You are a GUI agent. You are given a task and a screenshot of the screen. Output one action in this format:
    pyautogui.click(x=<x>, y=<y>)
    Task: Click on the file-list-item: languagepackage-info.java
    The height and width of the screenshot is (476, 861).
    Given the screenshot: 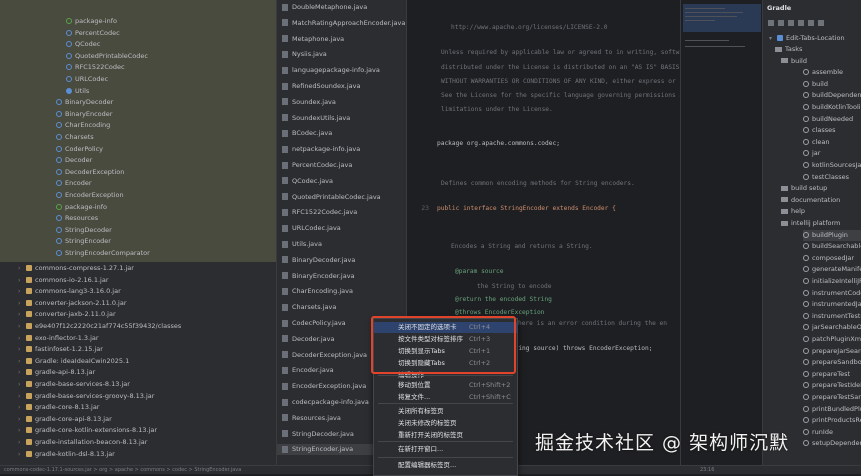 What is the action you would take?
    pyautogui.click(x=342, y=70)
    